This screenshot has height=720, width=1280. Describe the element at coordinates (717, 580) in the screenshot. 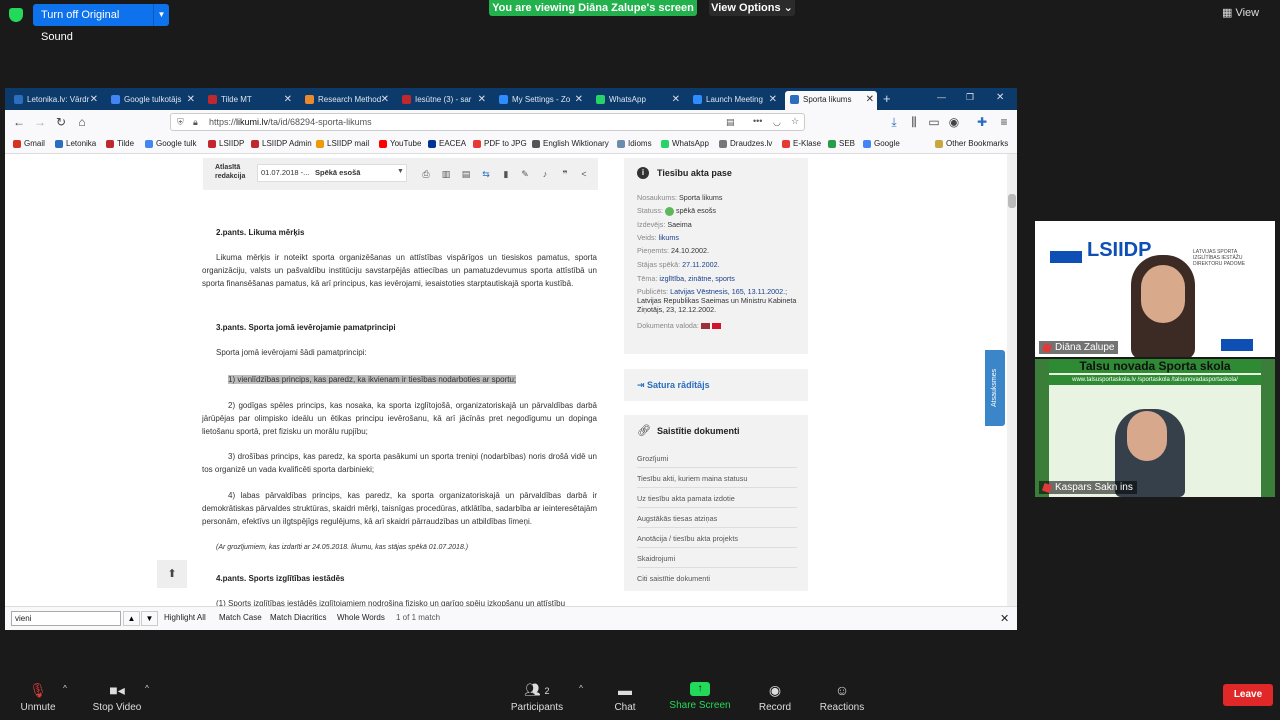

I see `related-link-citi: Citi saistītie dokumenti` at that location.